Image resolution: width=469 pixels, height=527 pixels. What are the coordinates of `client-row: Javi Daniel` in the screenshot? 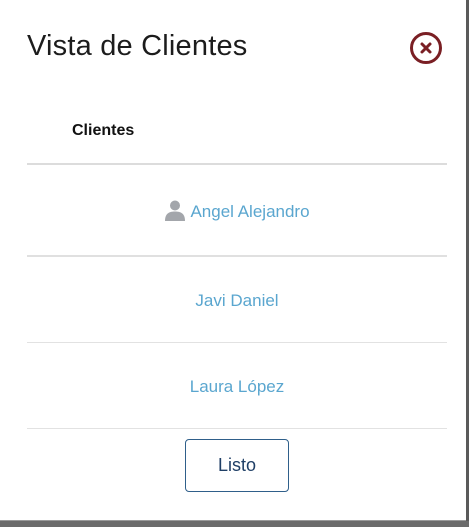 It's located at (237, 301).